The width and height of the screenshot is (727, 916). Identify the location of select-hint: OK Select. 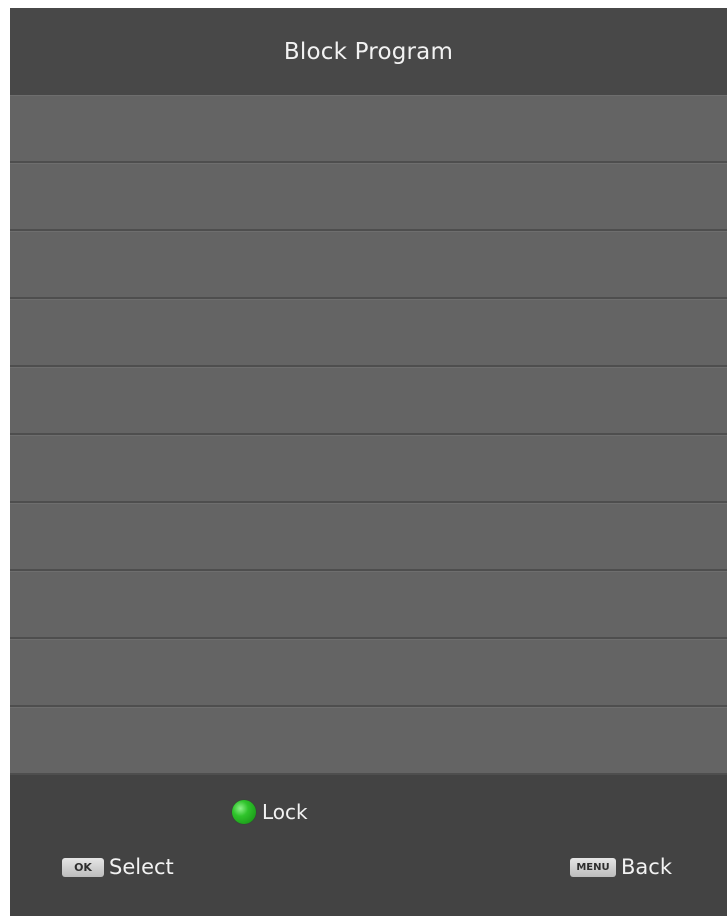
(118, 867).